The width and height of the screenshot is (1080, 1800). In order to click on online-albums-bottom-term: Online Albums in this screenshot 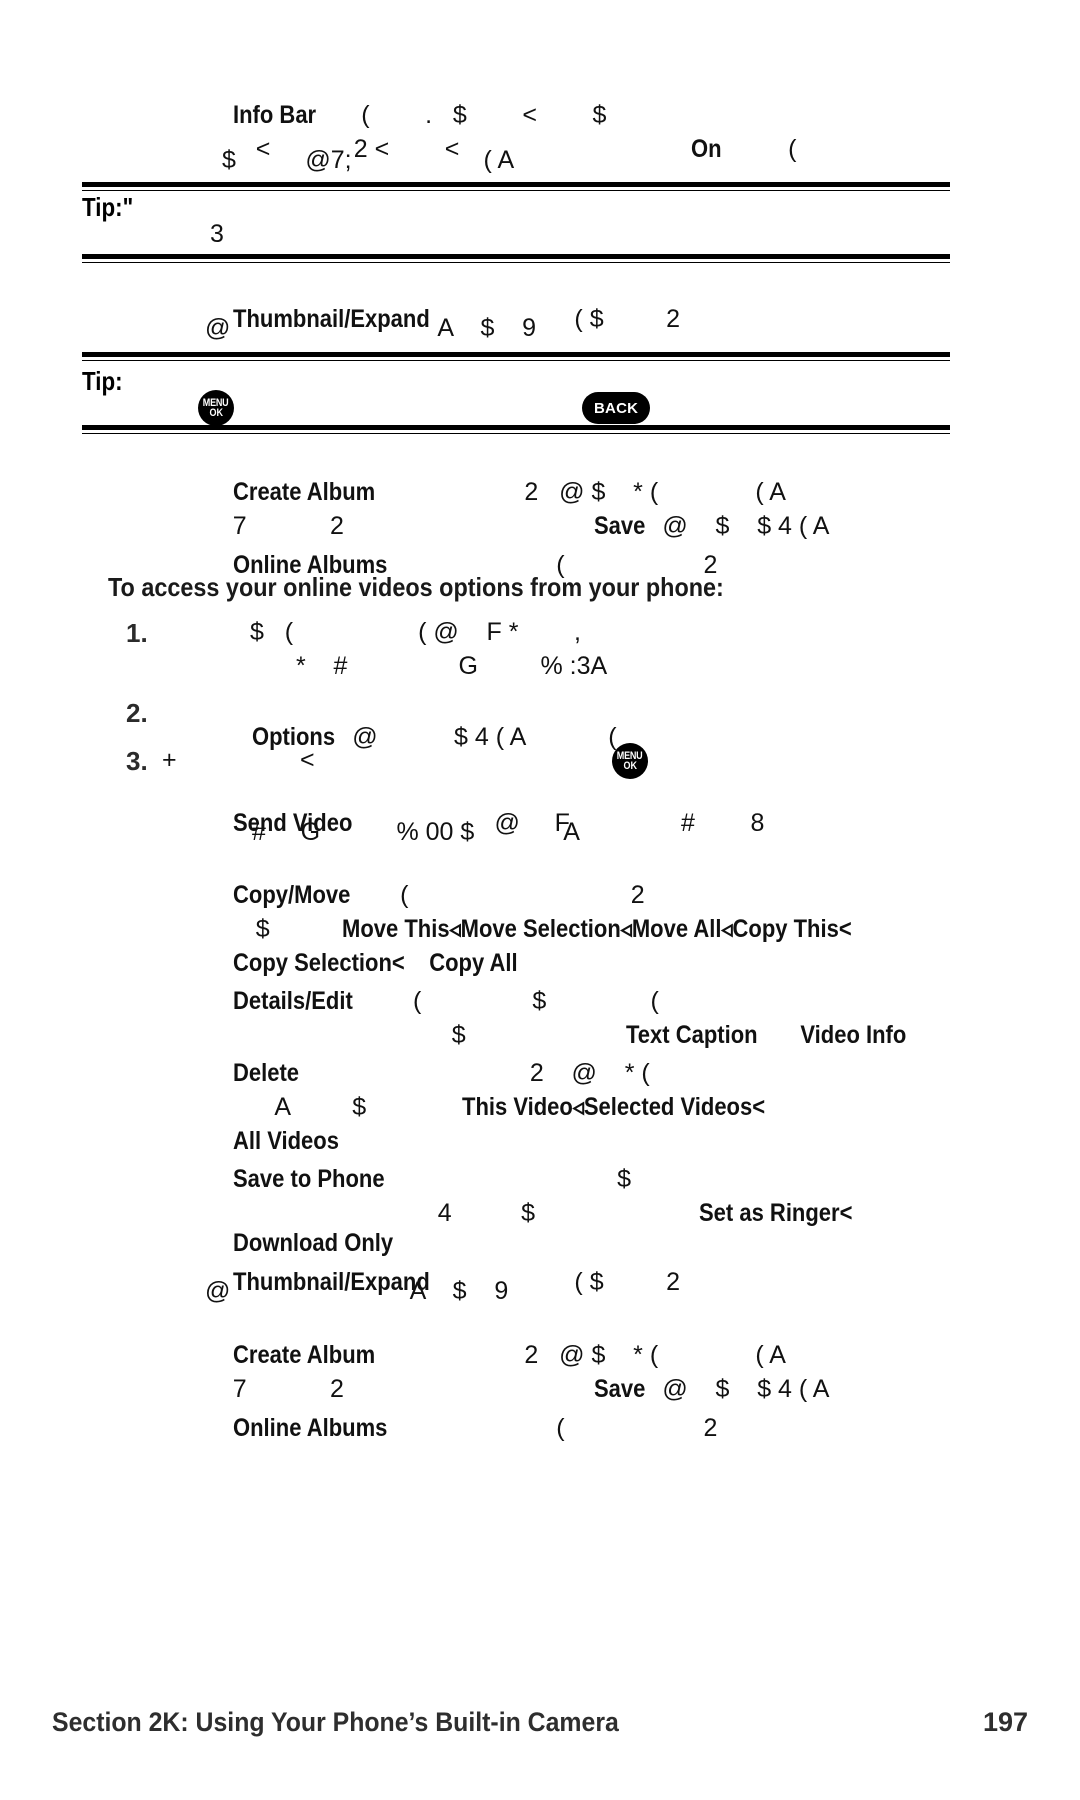, I will do `click(310, 1428)`.